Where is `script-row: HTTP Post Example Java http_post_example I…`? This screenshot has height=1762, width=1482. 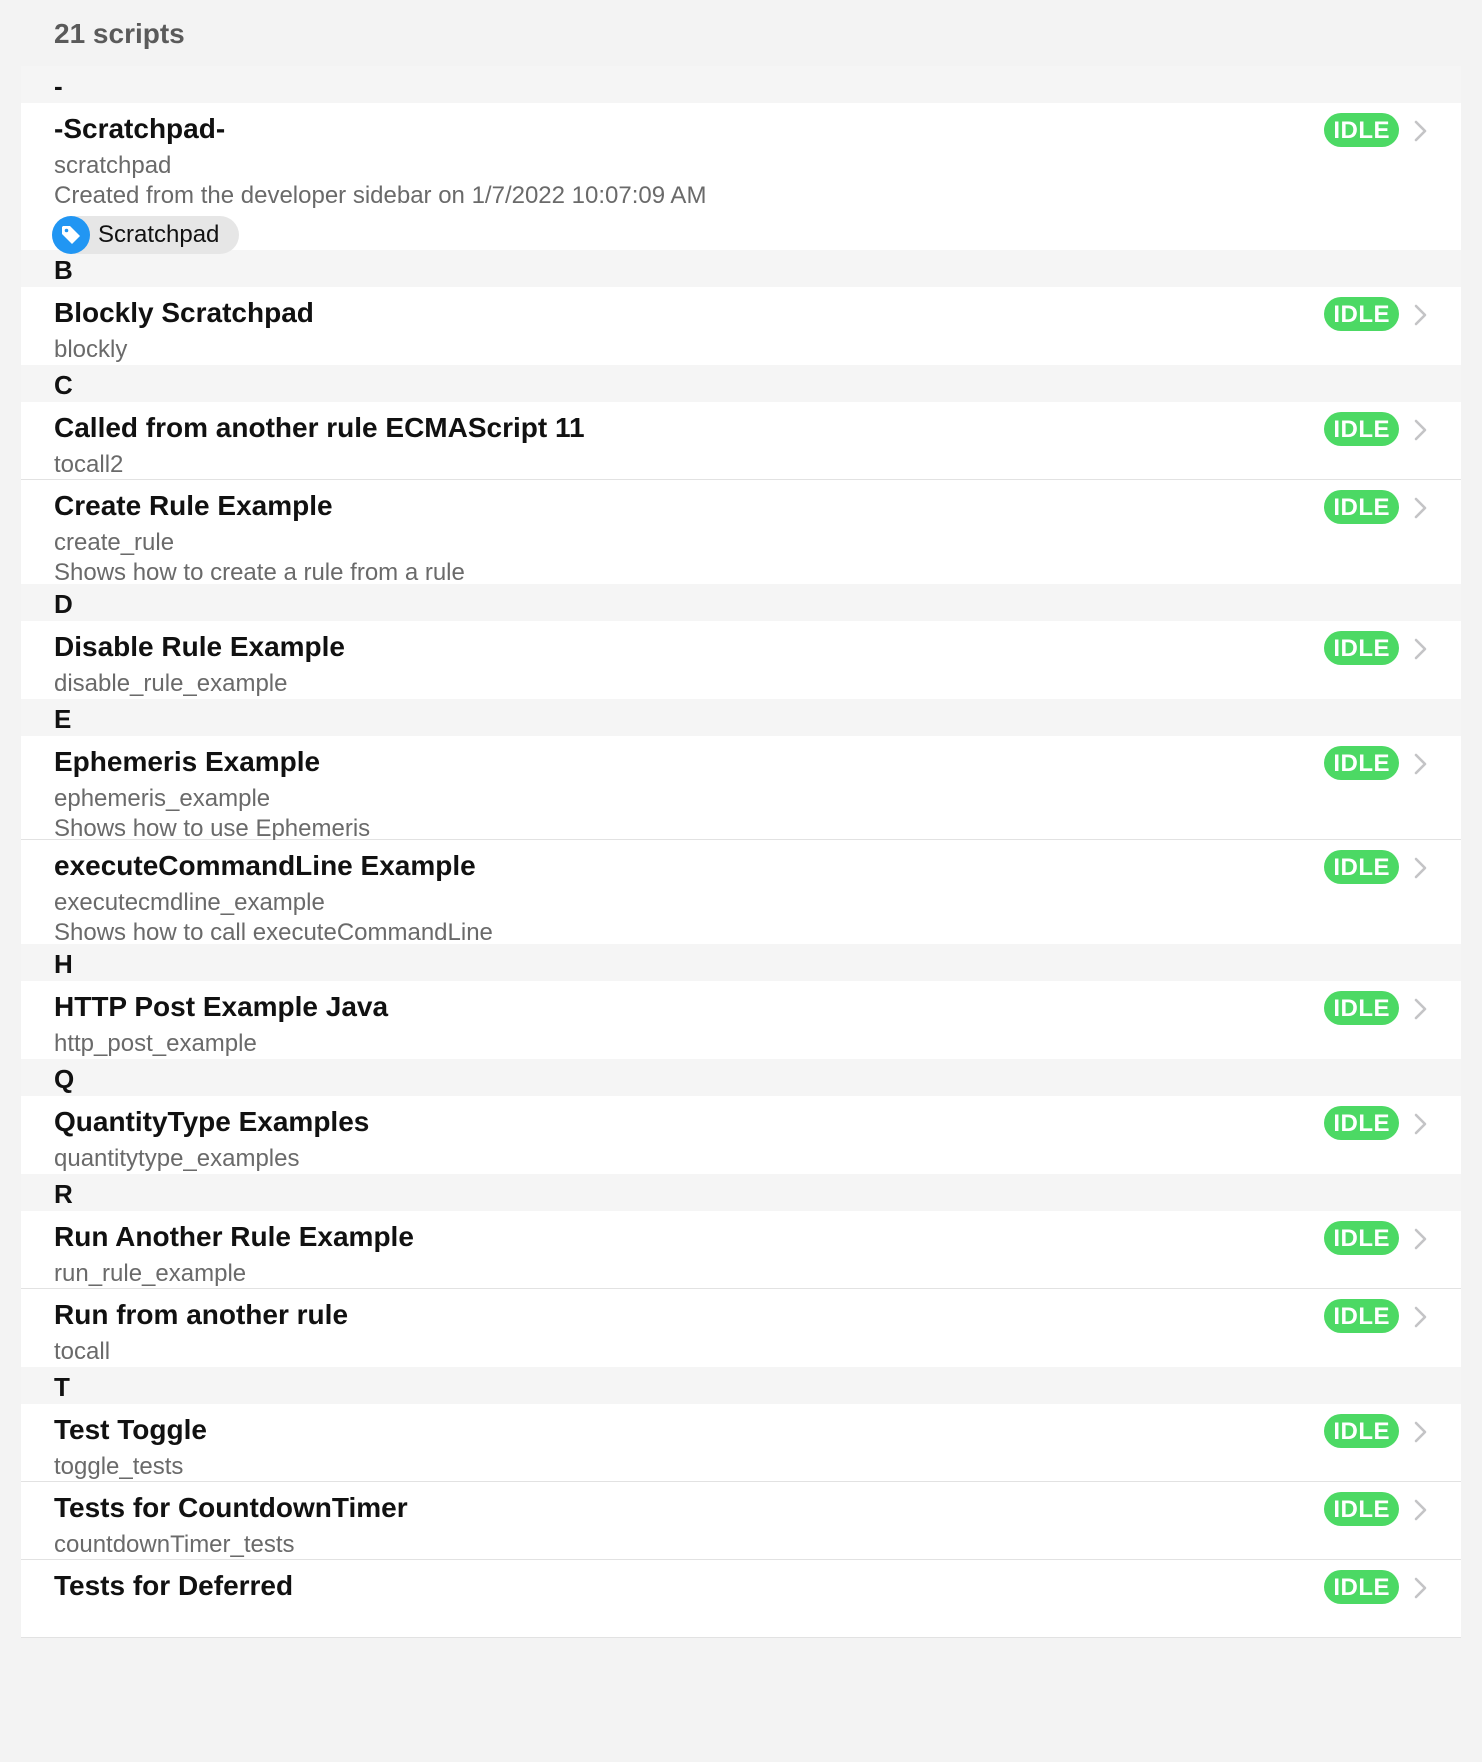
script-row: HTTP Post Example Java http_post_example I… is located at coordinates (741, 1020).